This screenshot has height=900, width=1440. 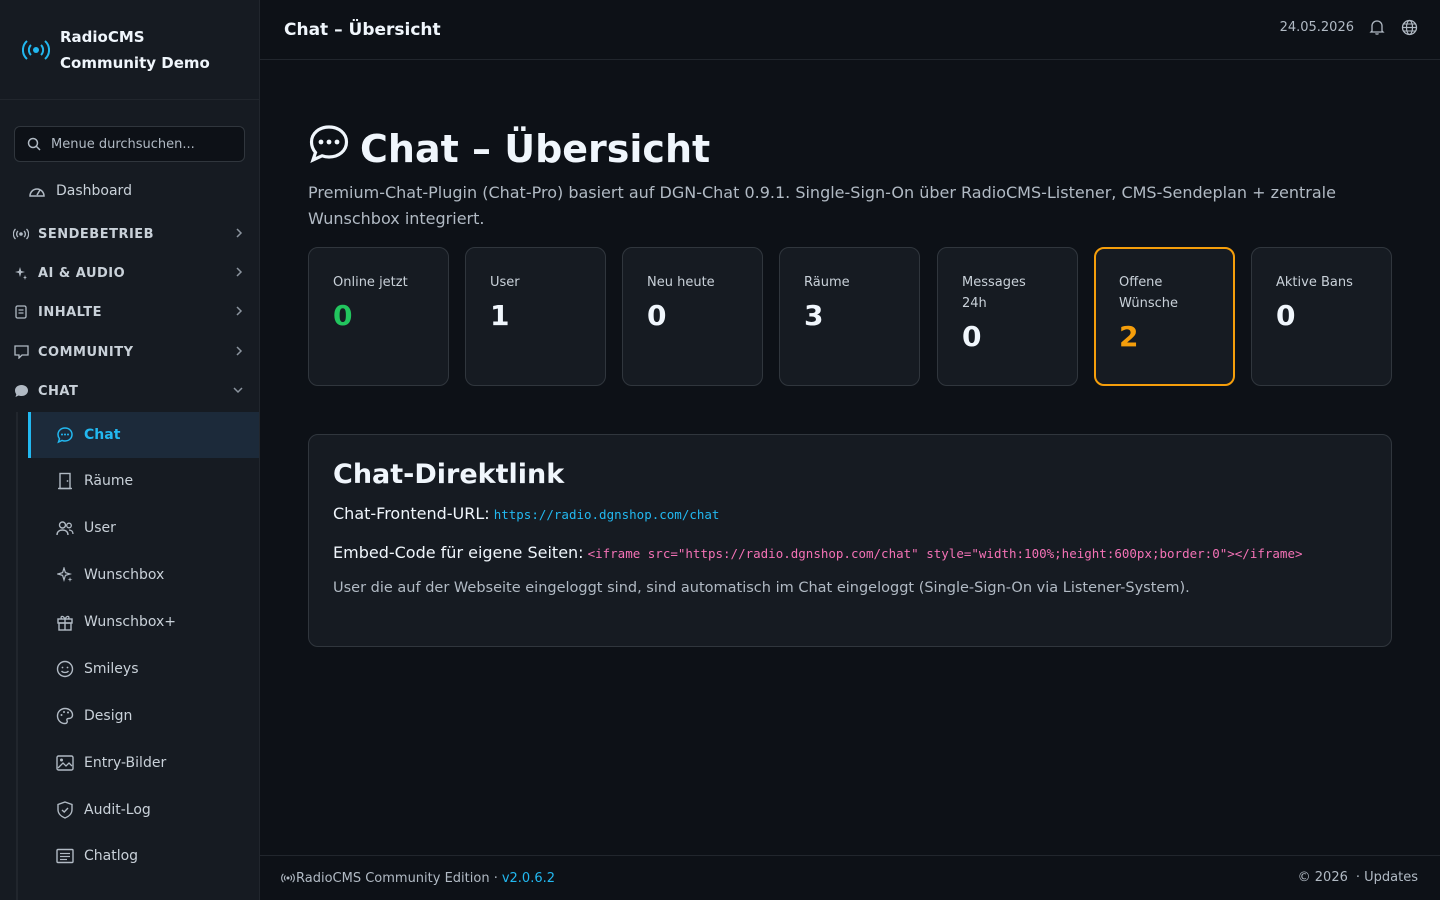 I want to click on door-icon, so click(x=65, y=481).